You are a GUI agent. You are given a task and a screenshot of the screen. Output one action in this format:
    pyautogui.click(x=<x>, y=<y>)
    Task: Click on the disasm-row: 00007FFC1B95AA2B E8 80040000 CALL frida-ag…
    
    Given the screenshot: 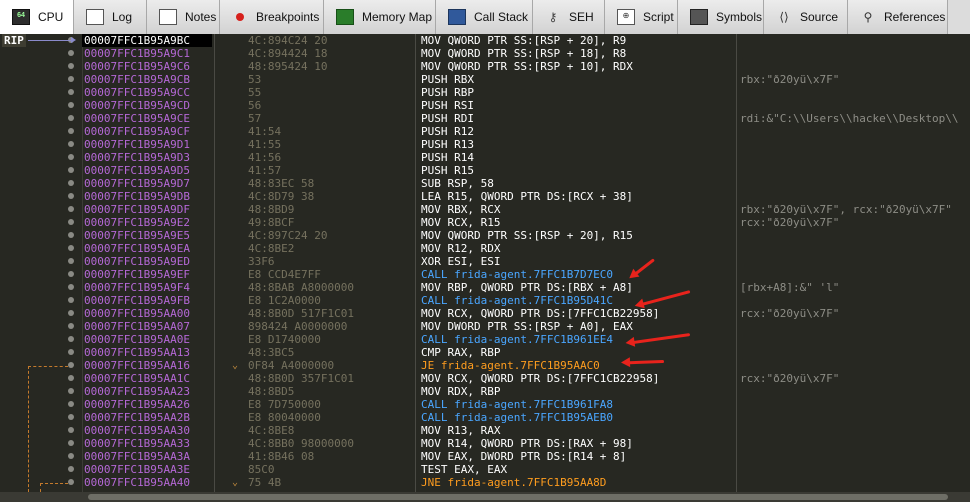 What is the action you would take?
    pyautogui.click(x=485, y=417)
    